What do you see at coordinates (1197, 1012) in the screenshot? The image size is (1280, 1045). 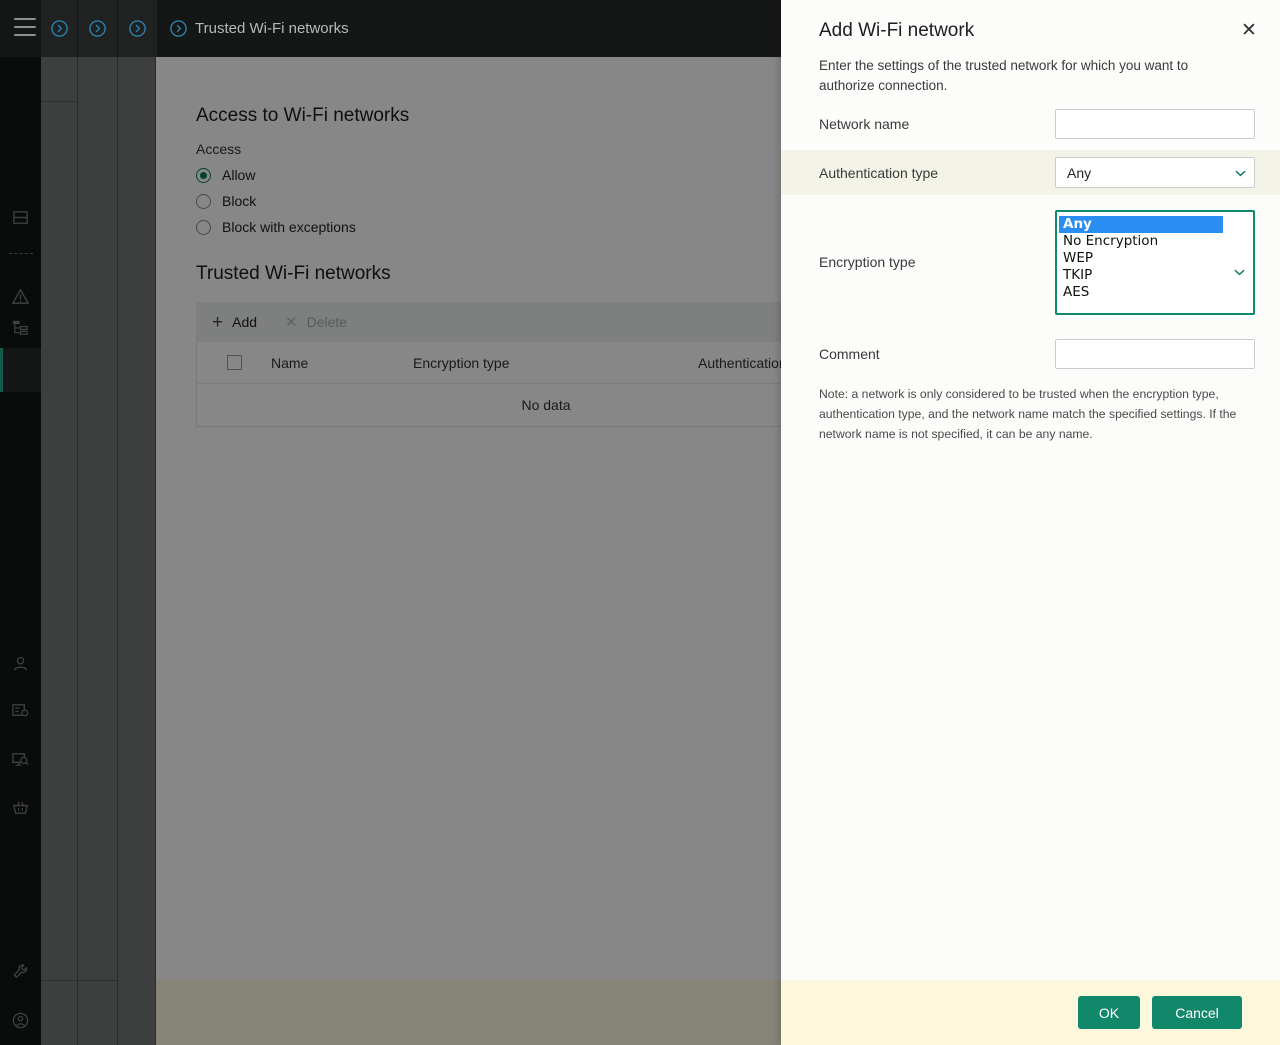 I see `cancel-button: Cancel` at bounding box center [1197, 1012].